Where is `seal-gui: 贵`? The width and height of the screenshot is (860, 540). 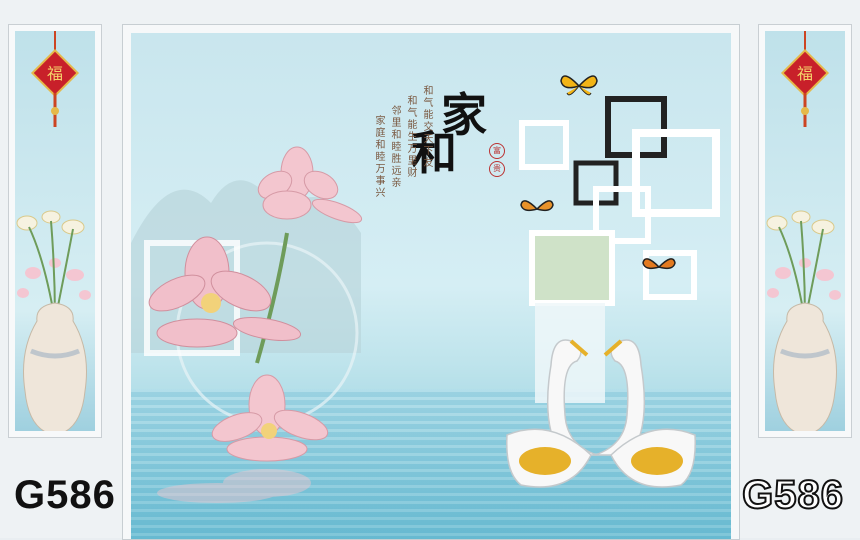
seal-gui: 贵 is located at coordinates (497, 169).